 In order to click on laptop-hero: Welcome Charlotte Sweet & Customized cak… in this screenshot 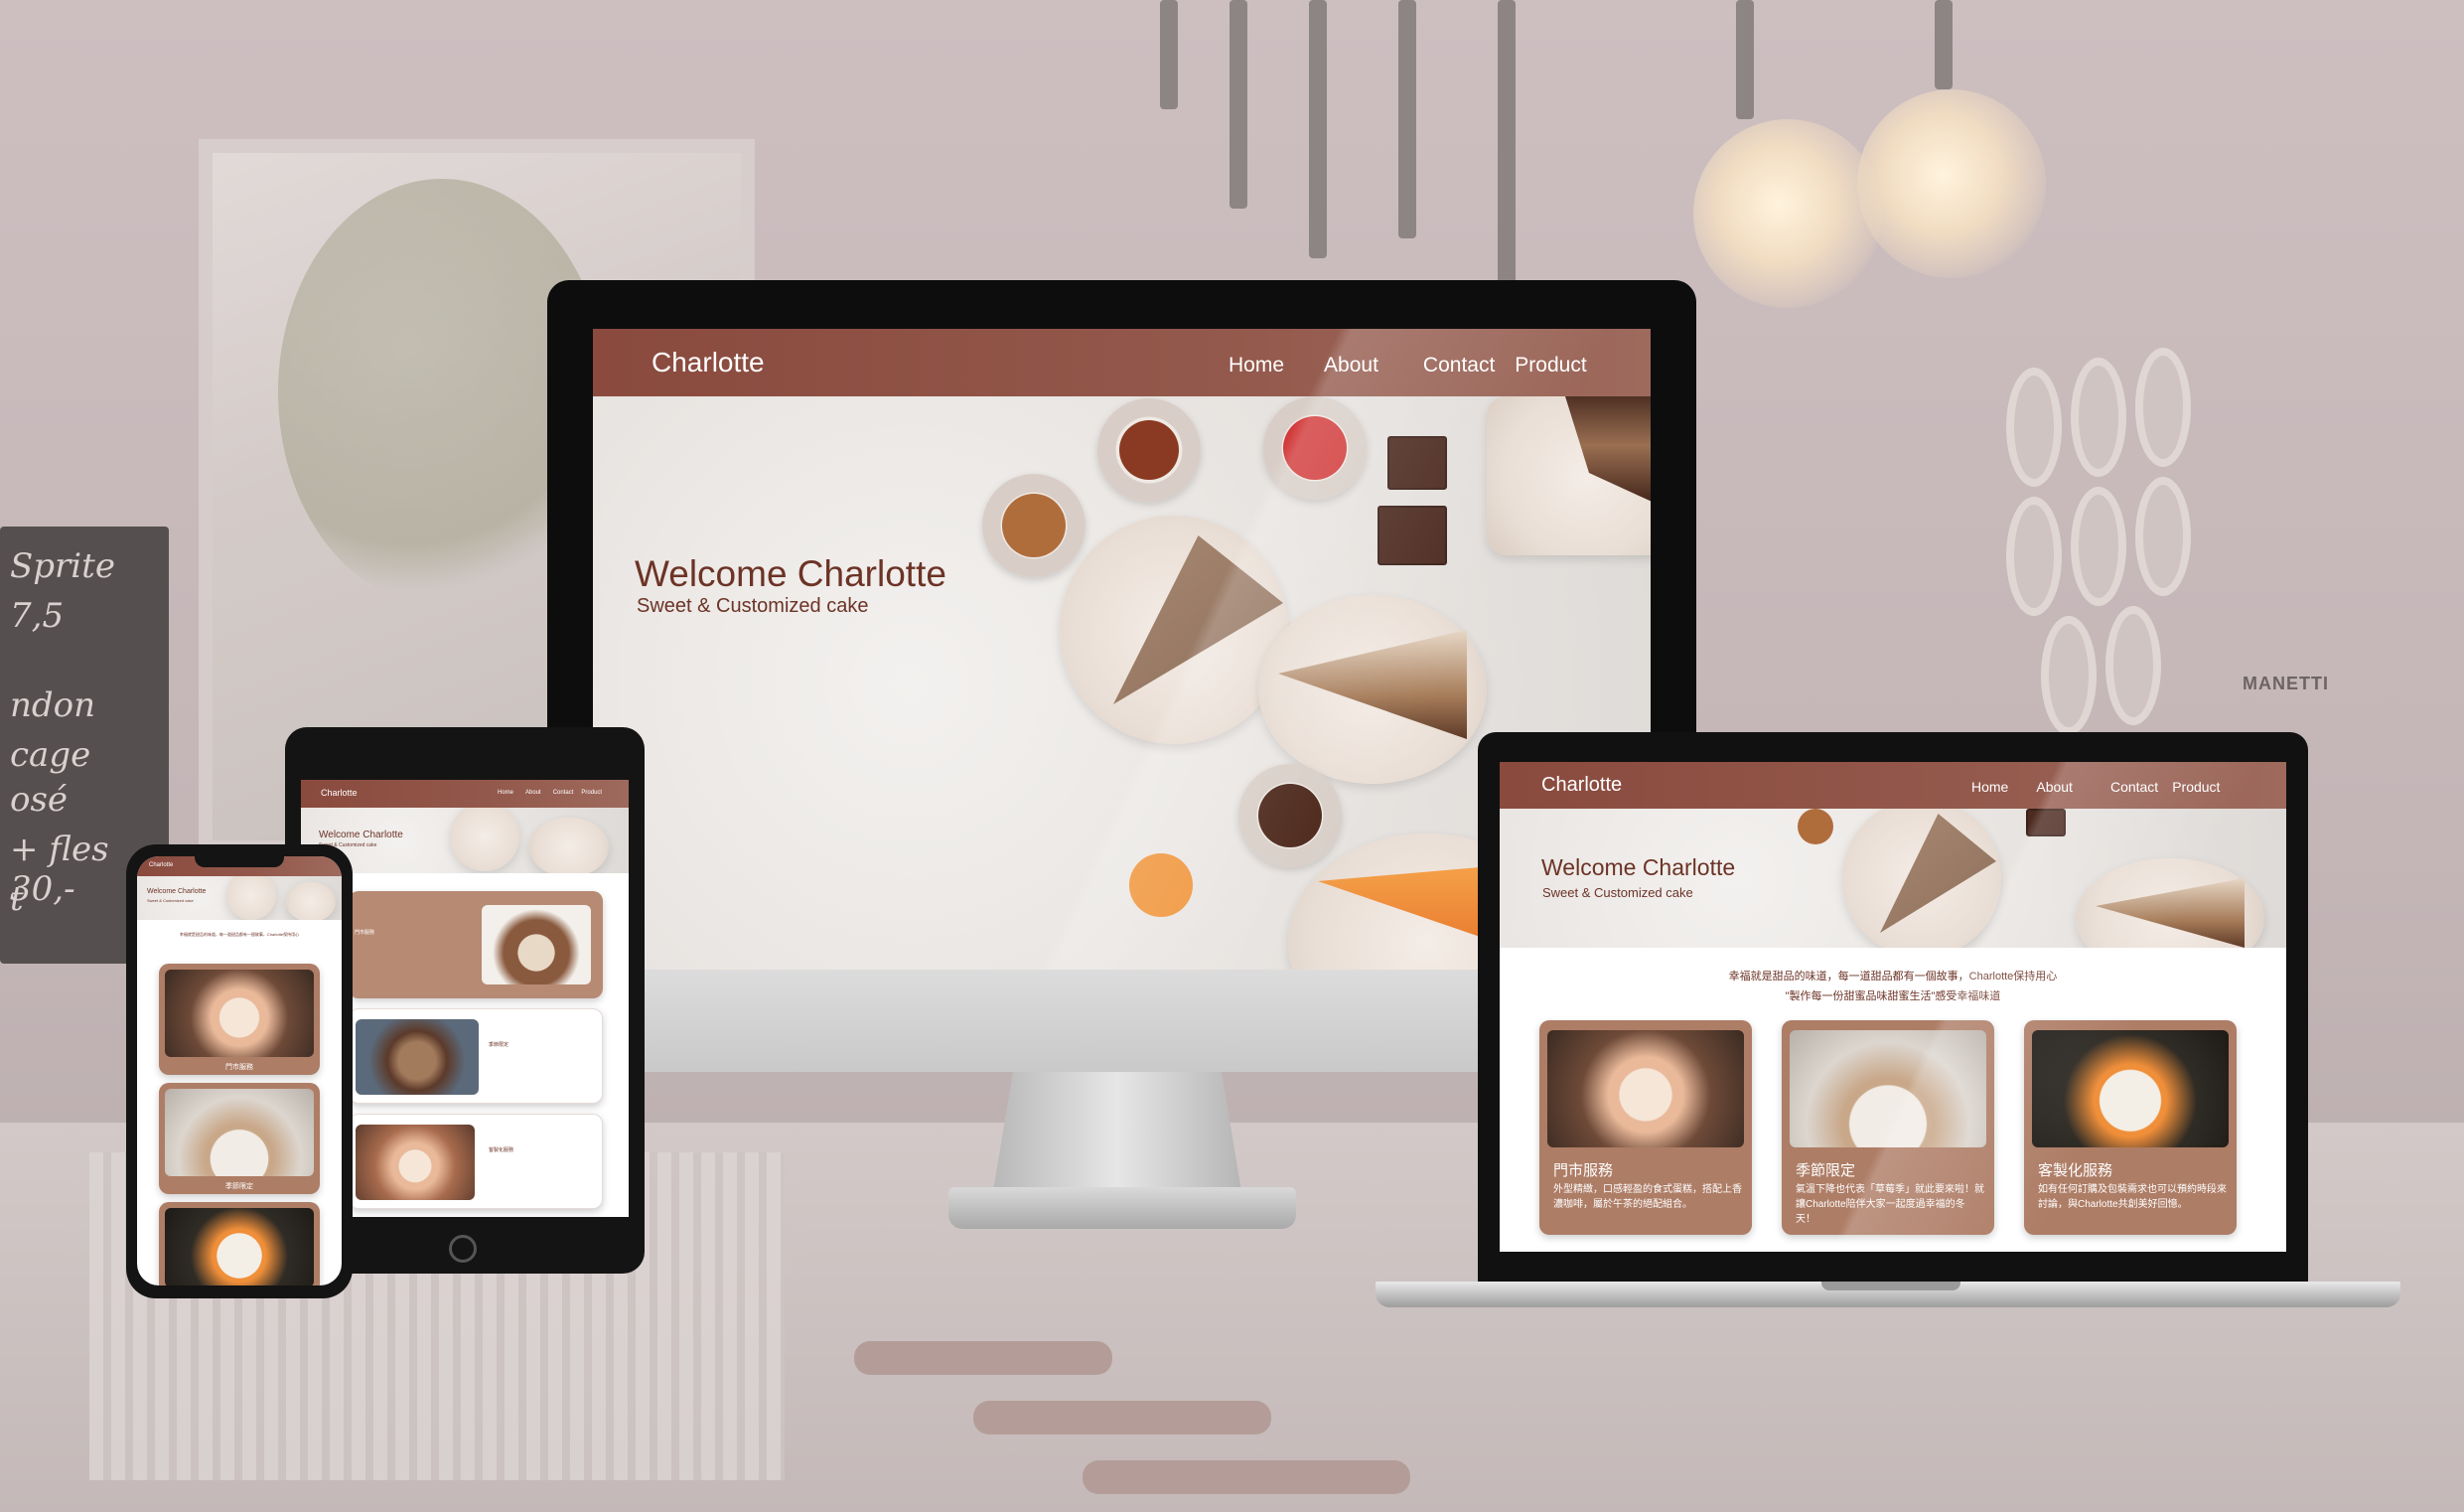, I will do `click(1893, 878)`.